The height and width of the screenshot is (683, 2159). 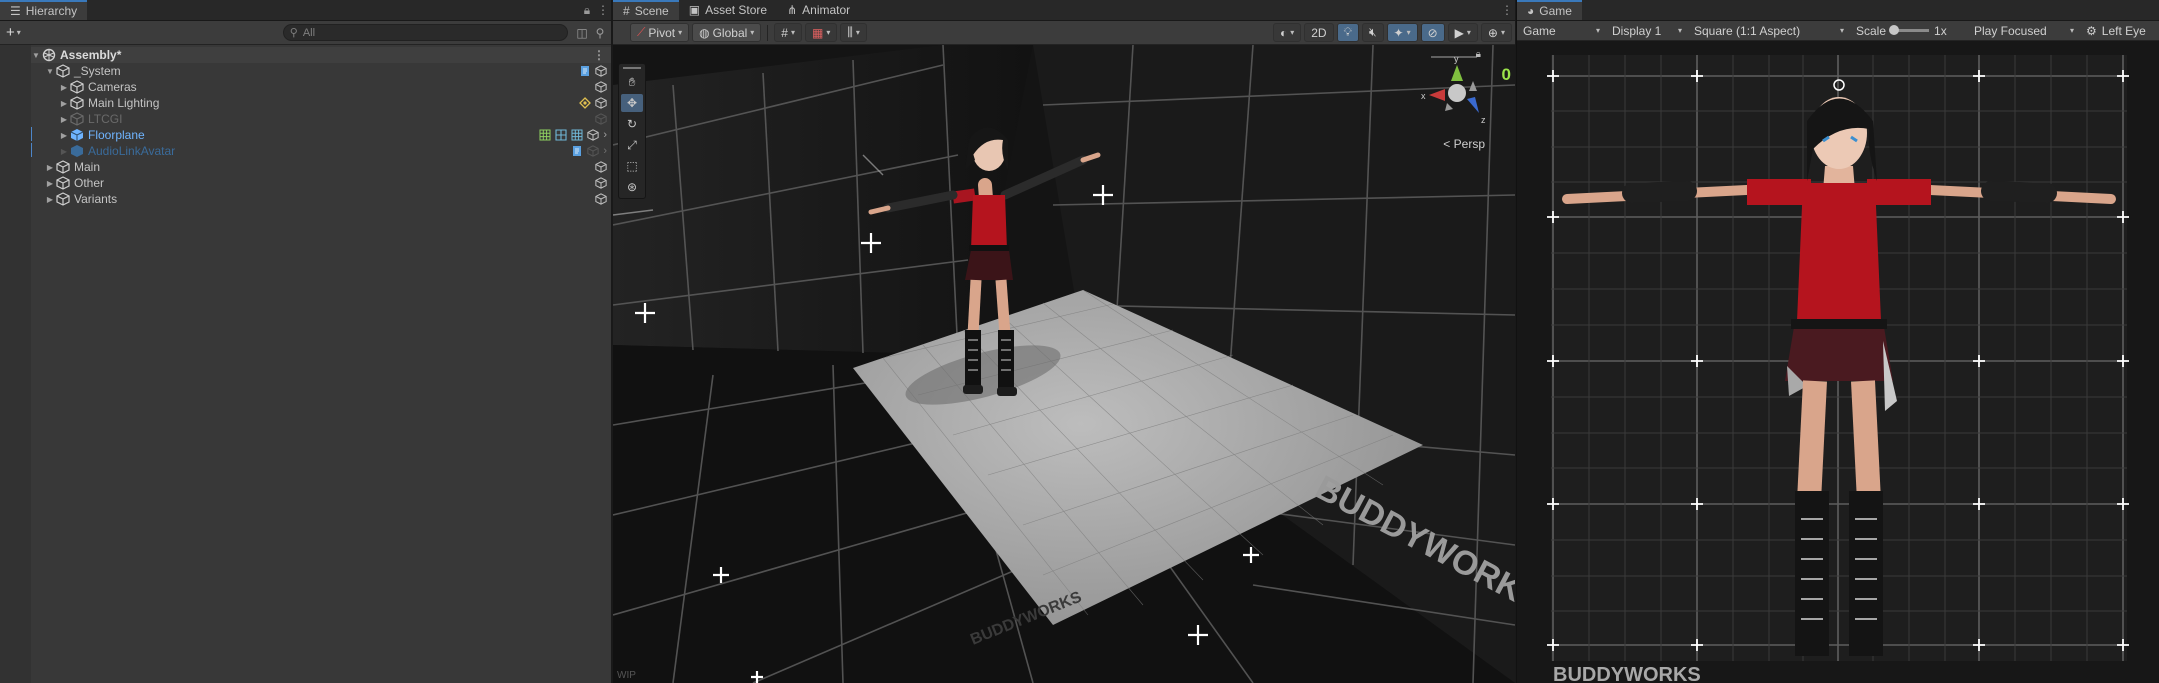 What do you see at coordinates (646, 10) in the screenshot?
I see `tab-scene: # Scene` at bounding box center [646, 10].